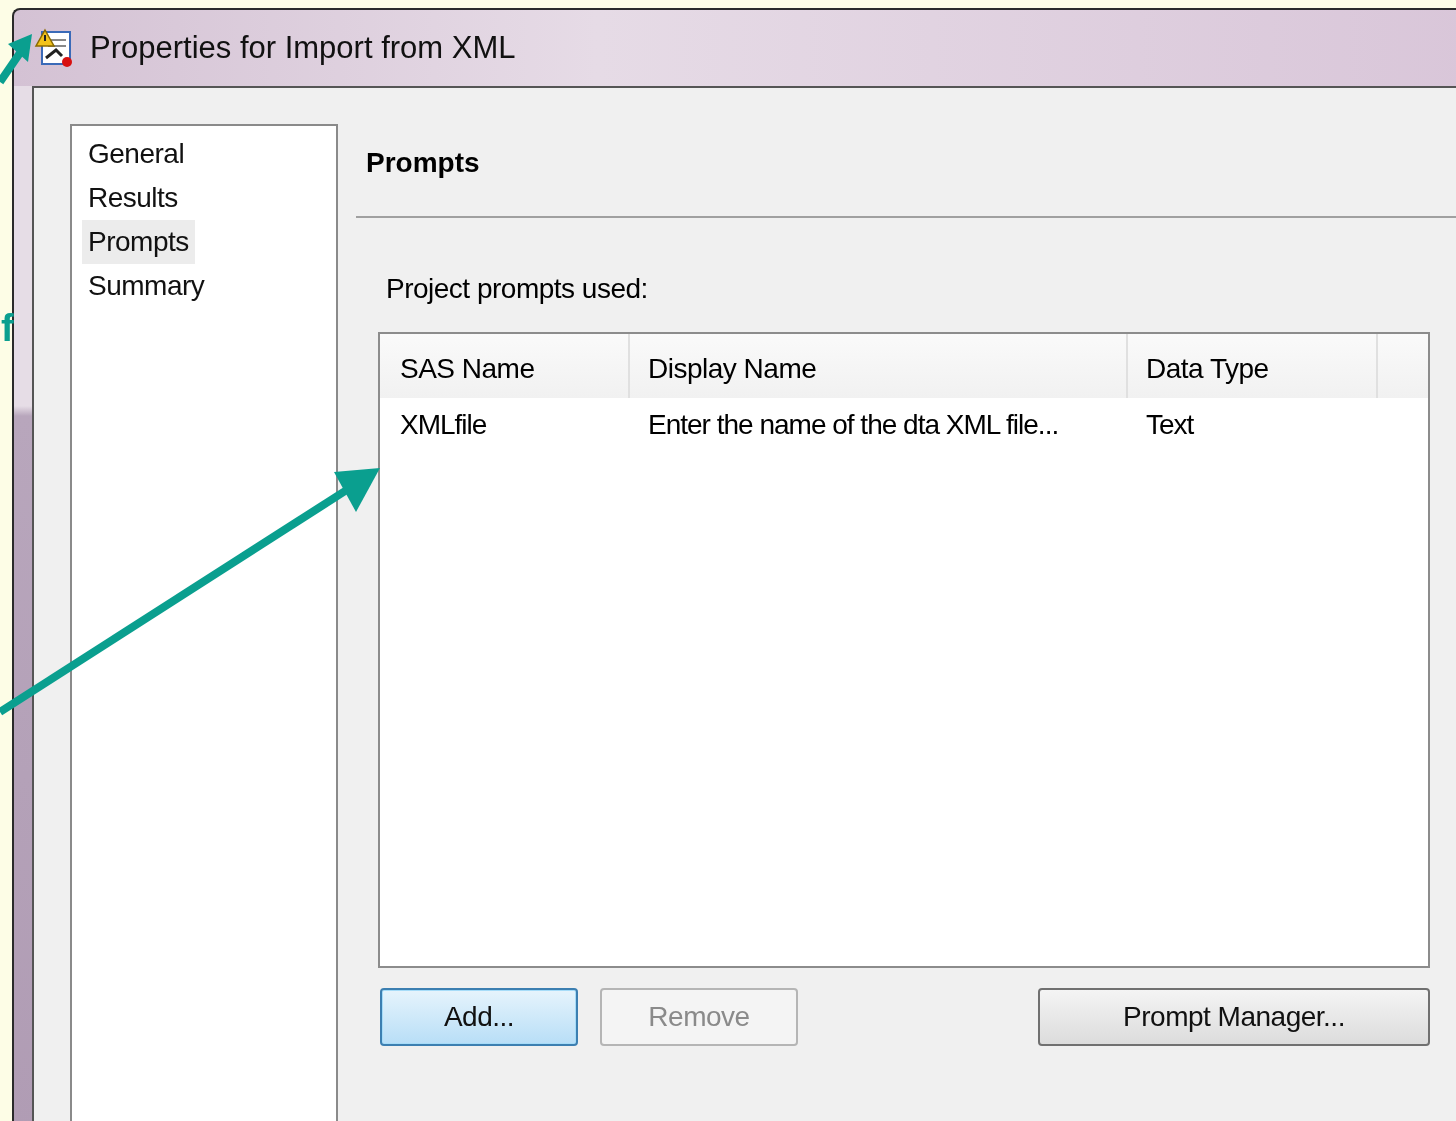  What do you see at coordinates (506, 366) in the screenshot?
I see `column-header: SAS Name` at bounding box center [506, 366].